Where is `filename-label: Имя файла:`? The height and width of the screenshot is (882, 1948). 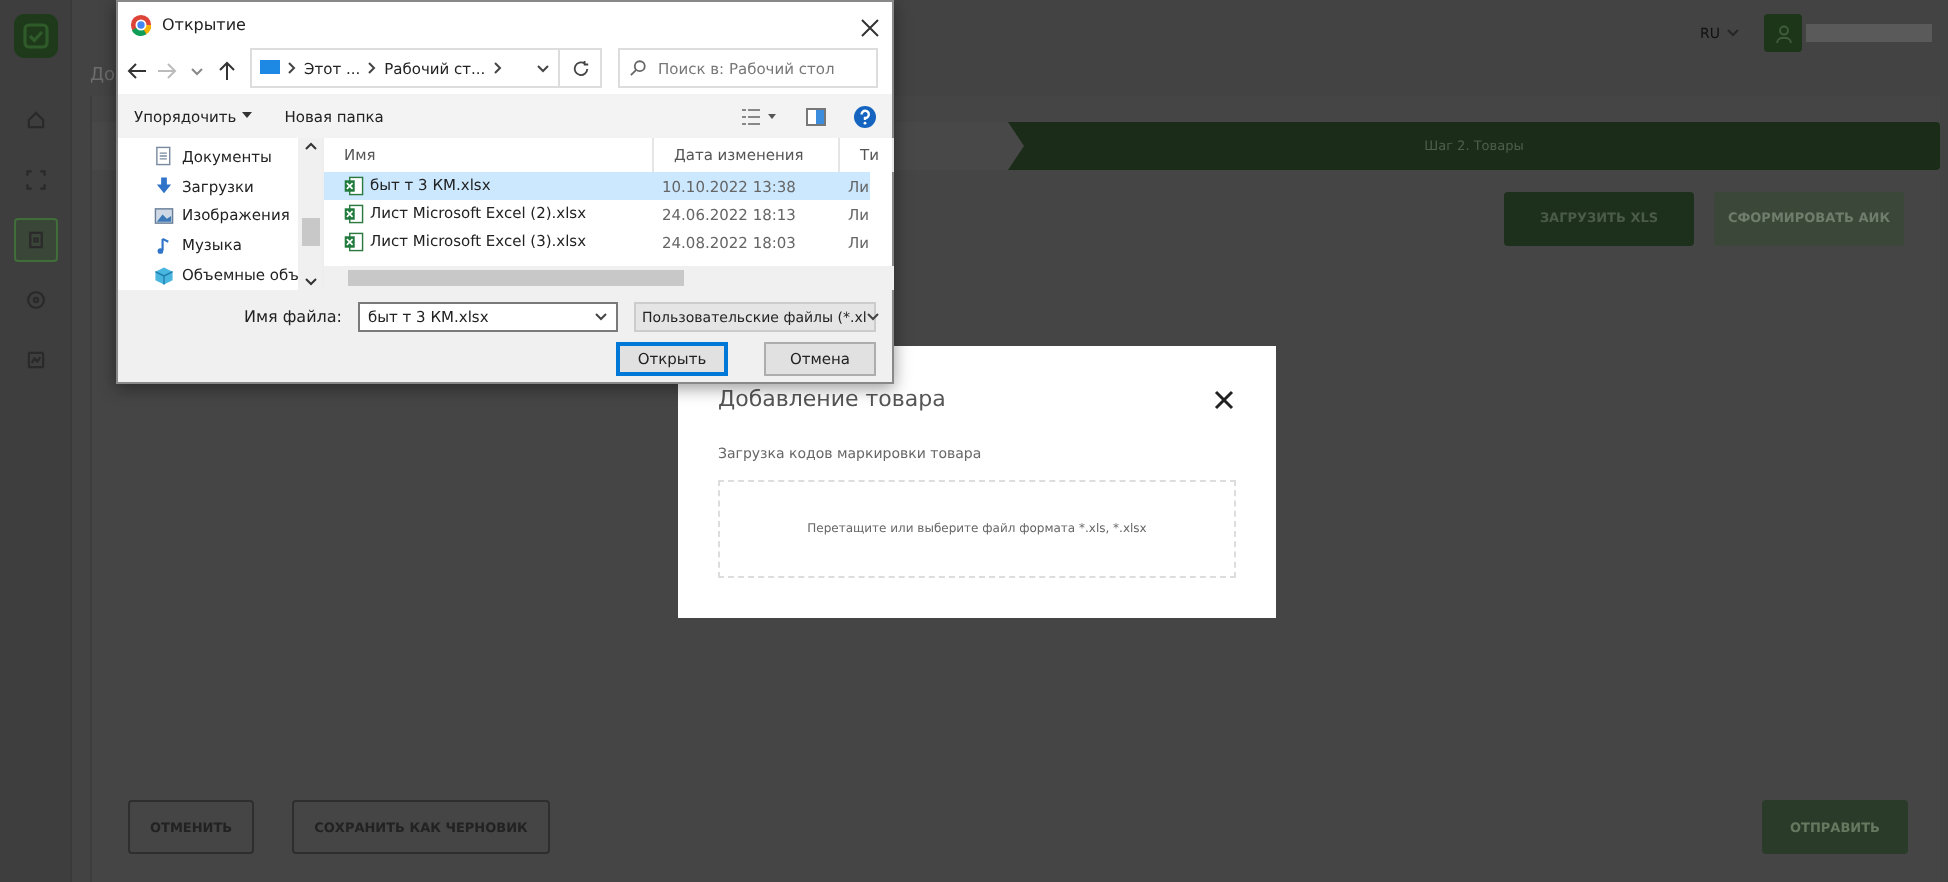
filename-label: Имя файла: is located at coordinates (292, 317).